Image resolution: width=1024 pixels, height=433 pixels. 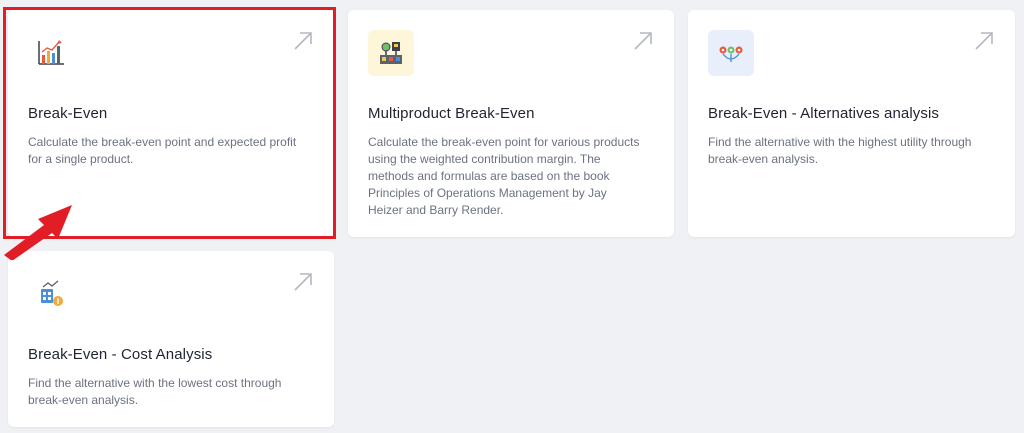 I want to click on card-title: Break-Even, so click(x=68, y=113).